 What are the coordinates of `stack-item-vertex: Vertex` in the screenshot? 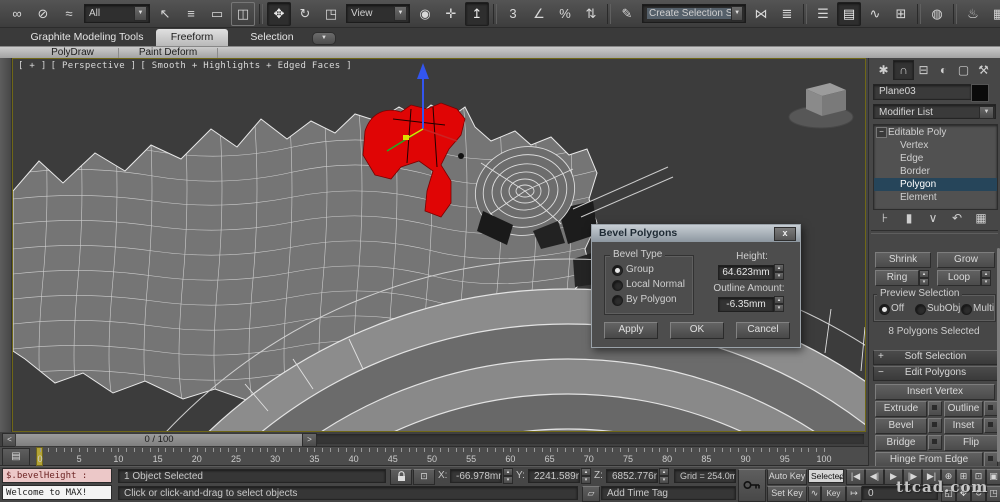 It's located at (935, 145).